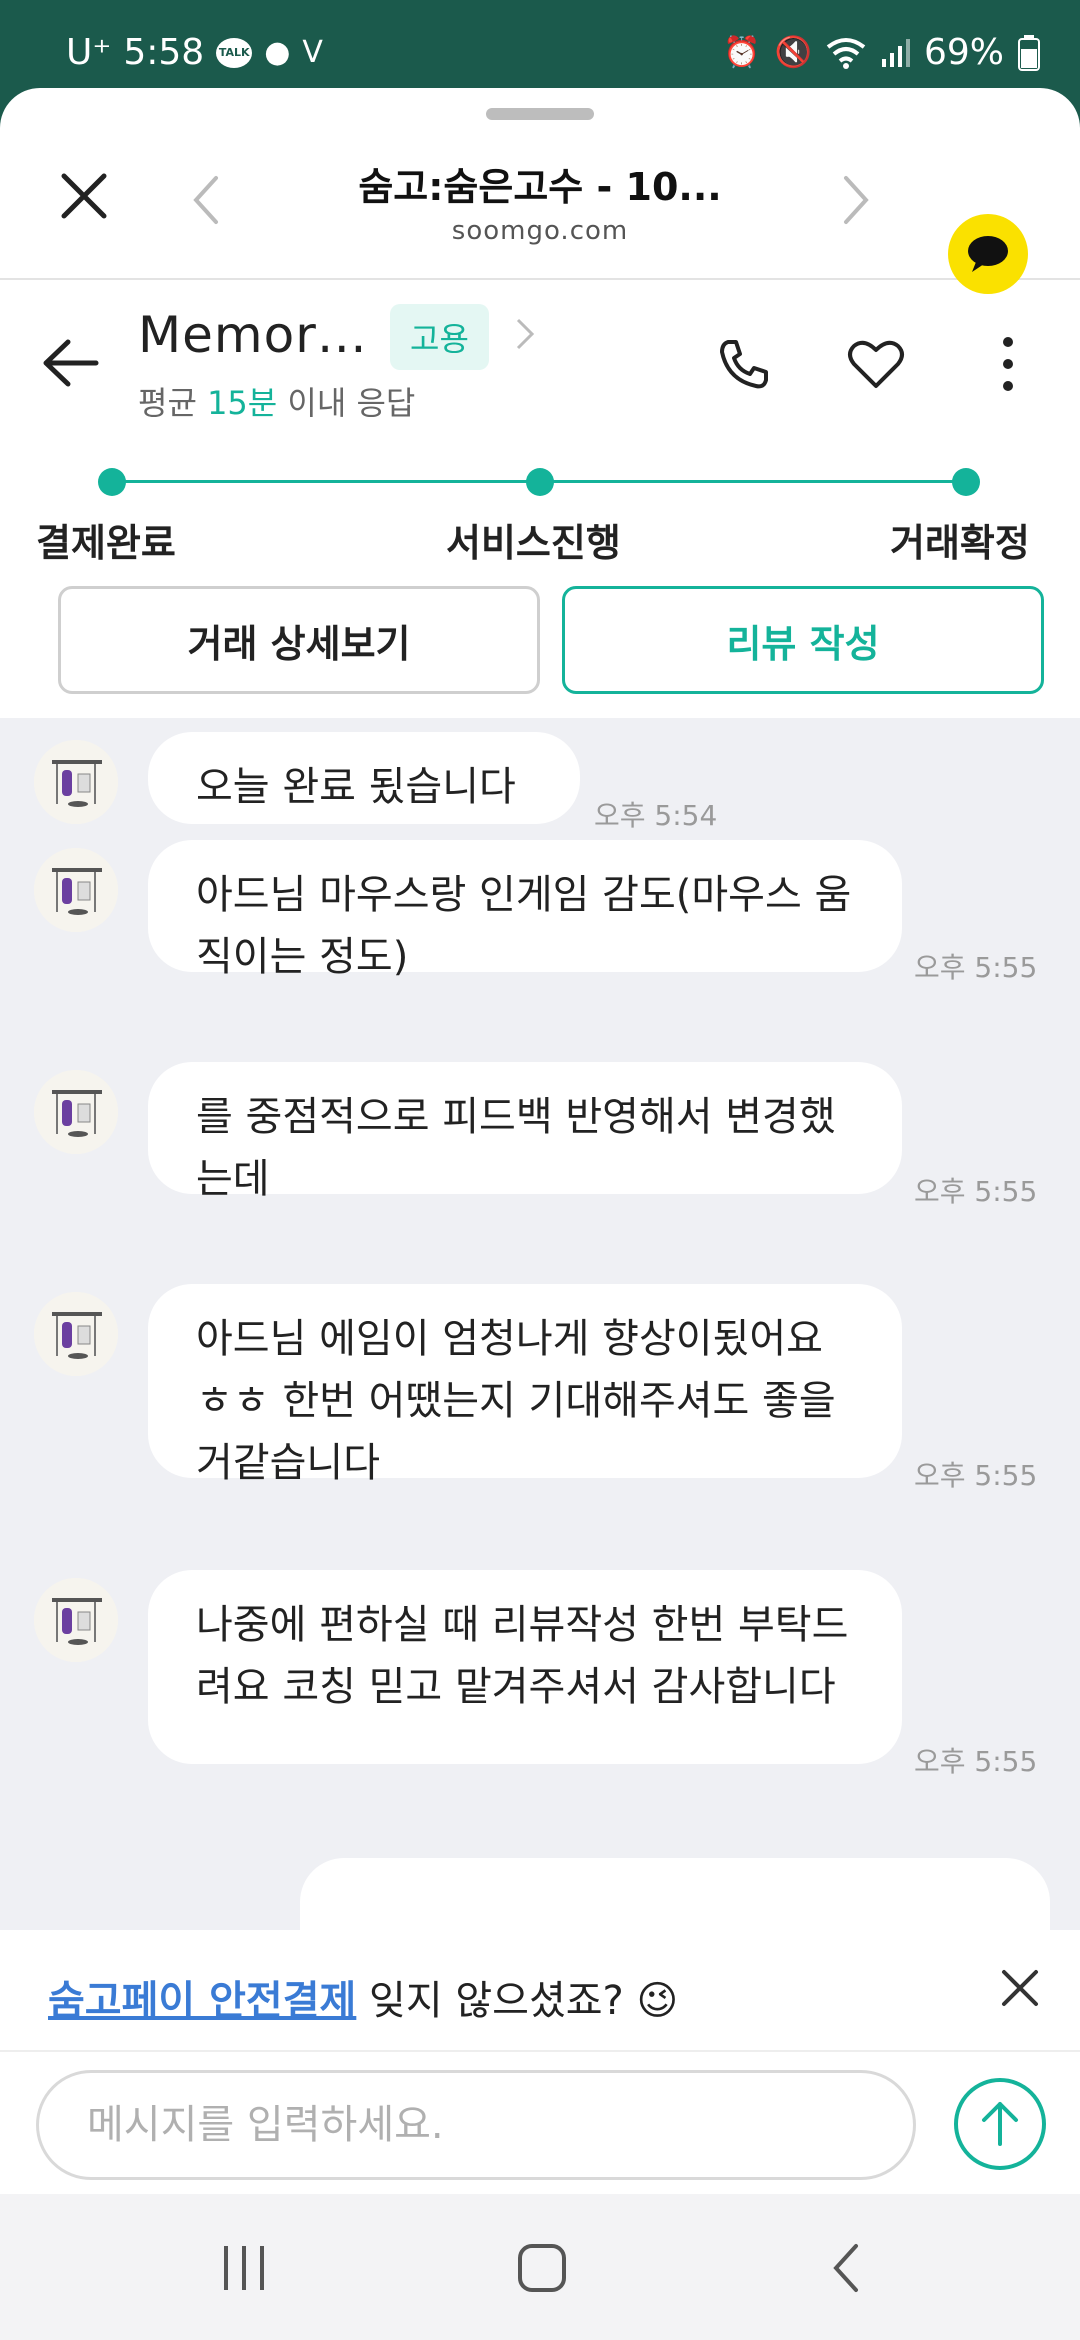  What do you see at coordinates (106, 543) in the screenshot?
I see `step-label-1: 결제완료` at bounding box center [106, 543].